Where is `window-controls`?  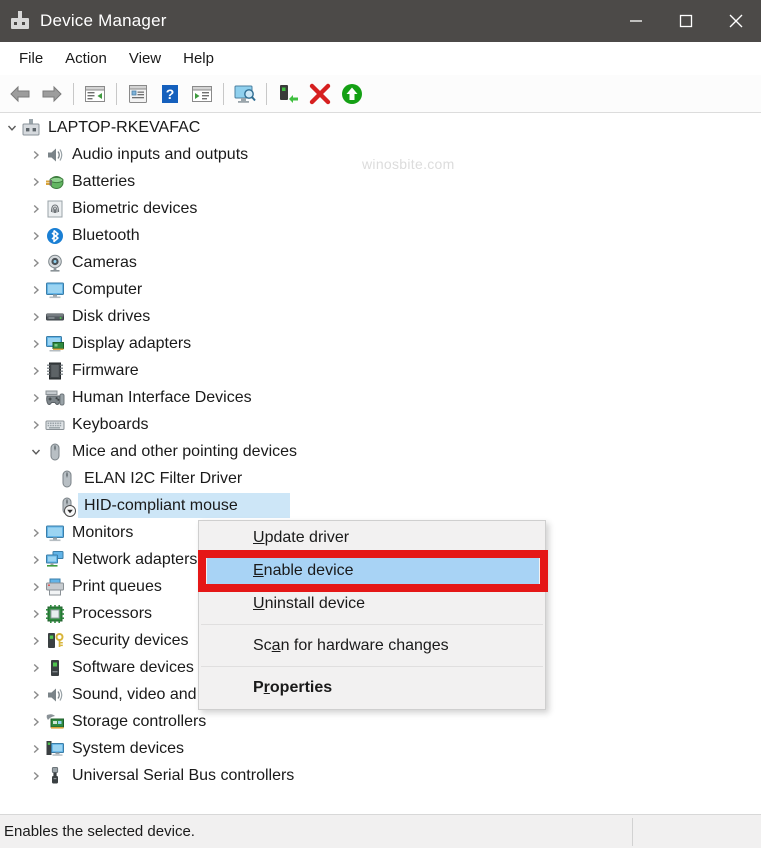
window-controls is located at coordinates (686, 21).